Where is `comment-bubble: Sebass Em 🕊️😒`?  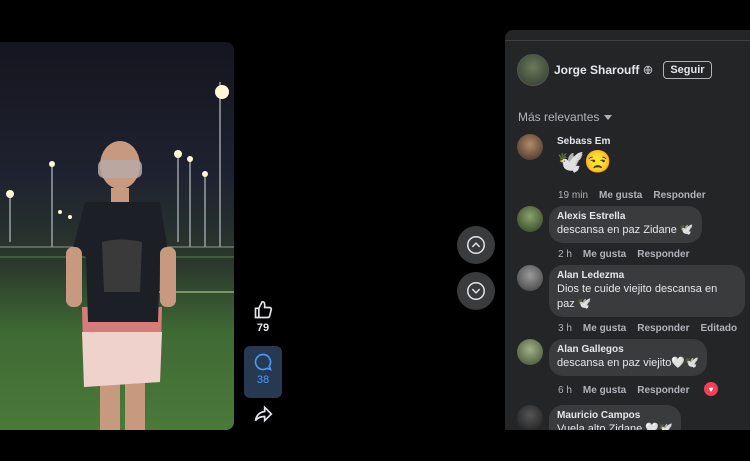 comment-bubble: Sebass Em 🕊️😒 is located at coordinates (584, 156).